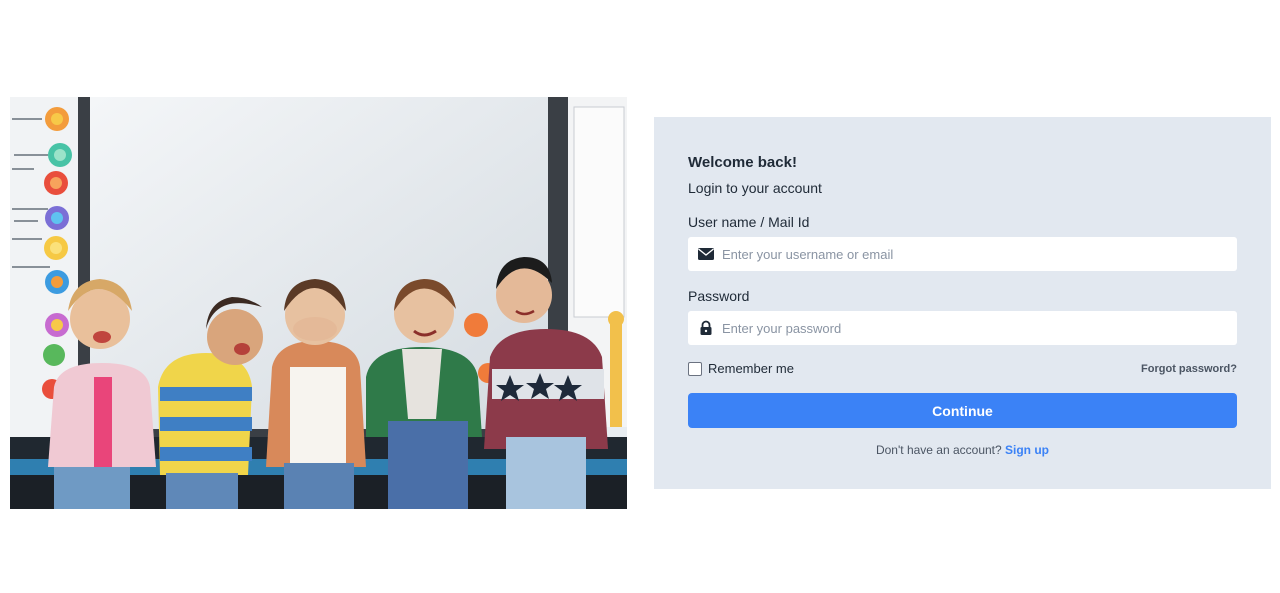 Image resolution: width=1280 pixels, height=593 pixels. What do you see at coordinates (742, 162) in the screenshot?
I see `login-title: Welcome back!` at bounding box center [742, 162].